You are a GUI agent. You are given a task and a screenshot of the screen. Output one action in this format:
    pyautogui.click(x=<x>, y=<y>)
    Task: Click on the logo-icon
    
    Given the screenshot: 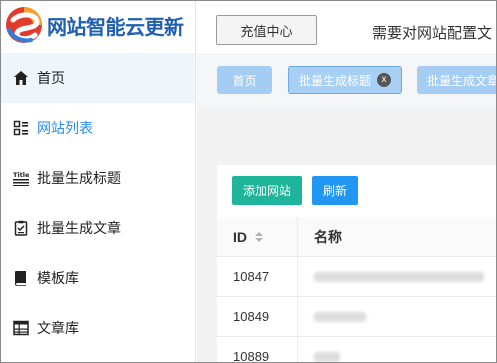 What is the action you would take?
    pyautogui.click(x=24, y=25)
    